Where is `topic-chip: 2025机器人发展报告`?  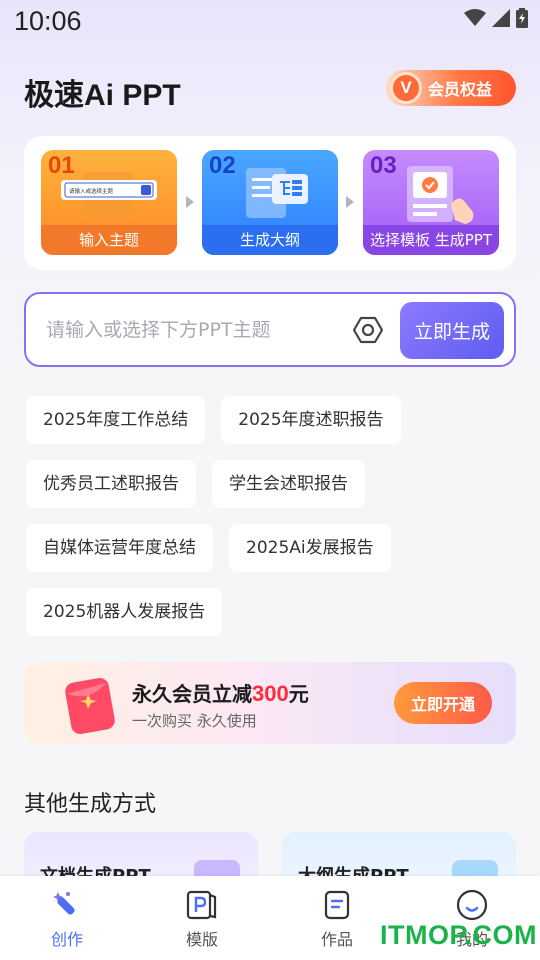
topic-chip: 2025机器人发展报告 is located at coordinates (124, 612).